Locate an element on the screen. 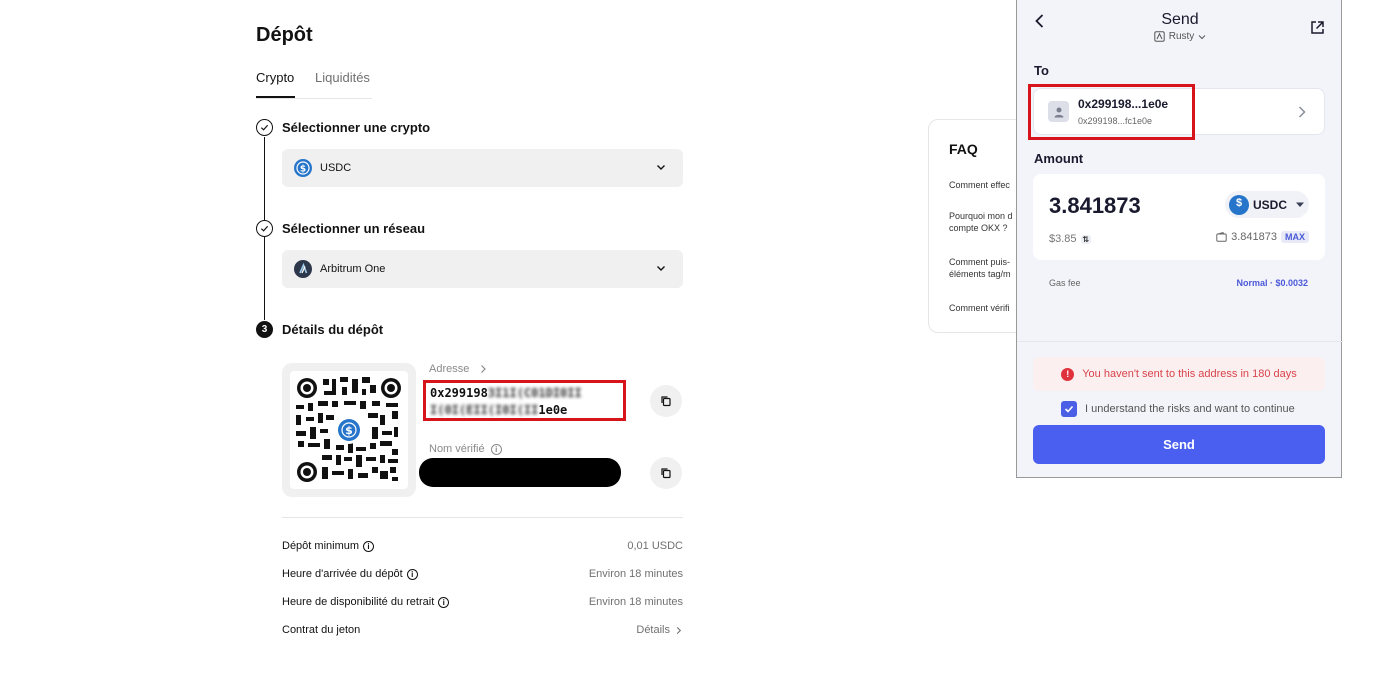 The image size is (1400, 679). faq-item: Comment effec is located at coordinates (979, 185).